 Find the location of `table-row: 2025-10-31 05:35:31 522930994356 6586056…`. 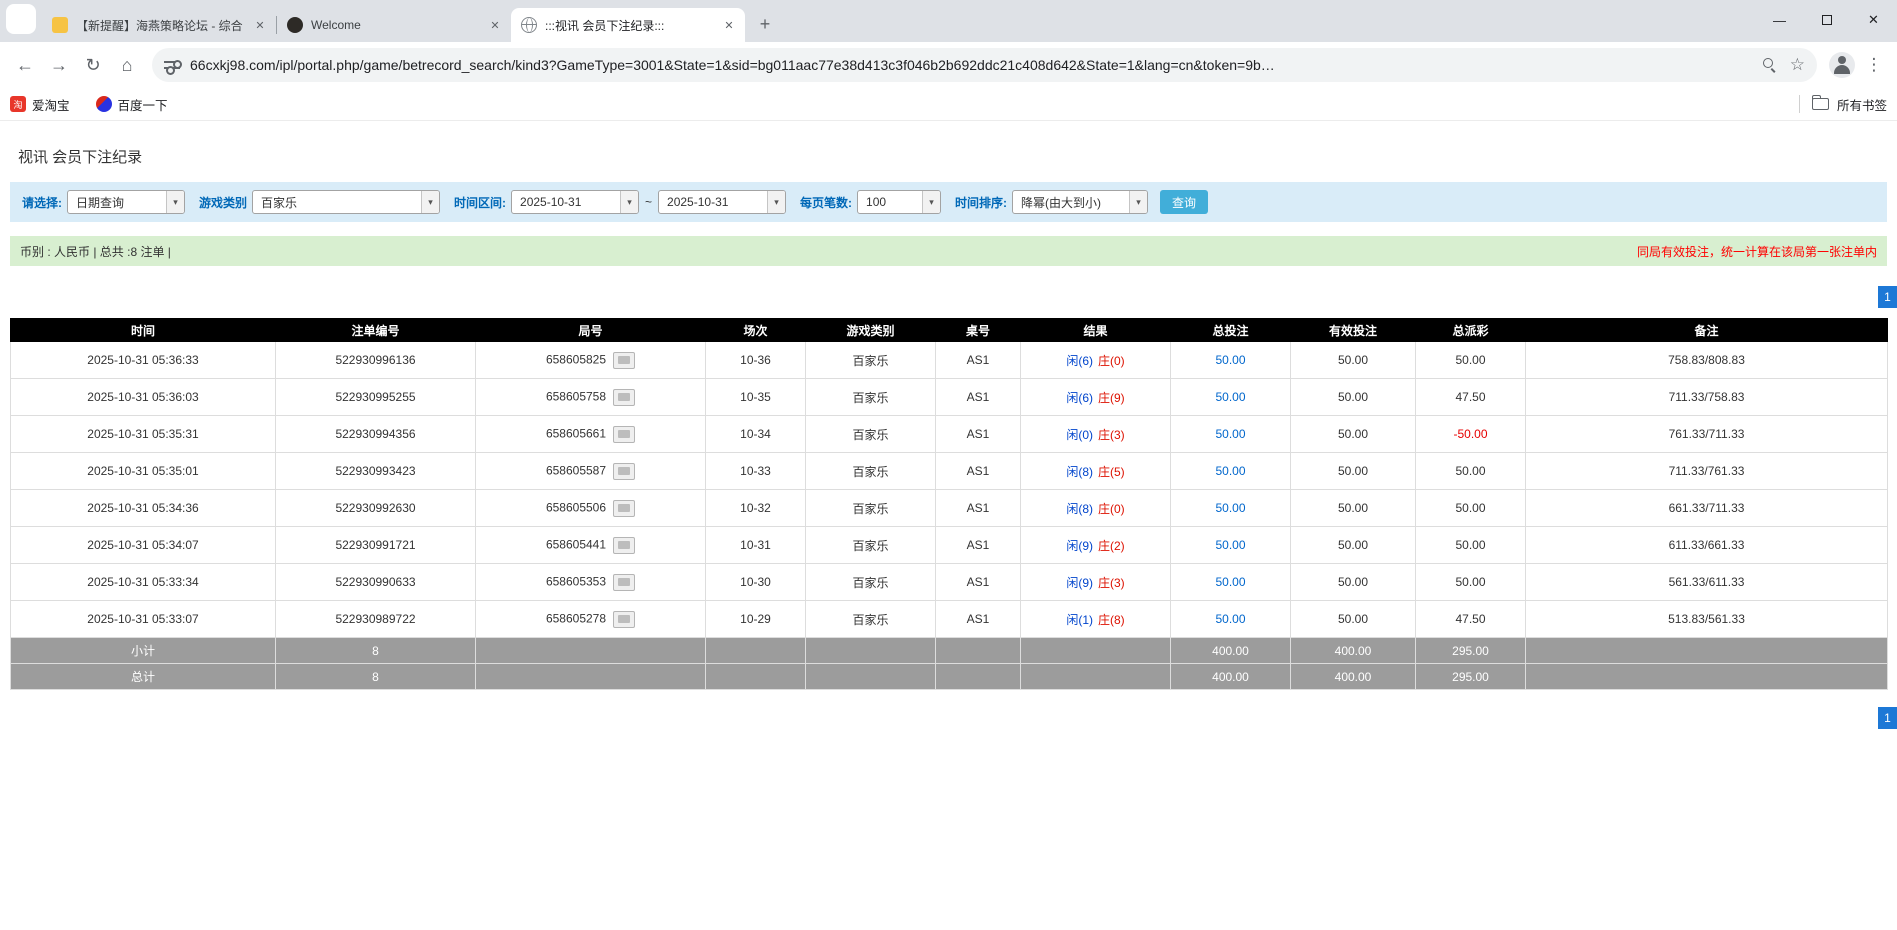

table-row: 2025-10-31 05:35:31 522930994356 6586056… is located at coordinates (949, 434).